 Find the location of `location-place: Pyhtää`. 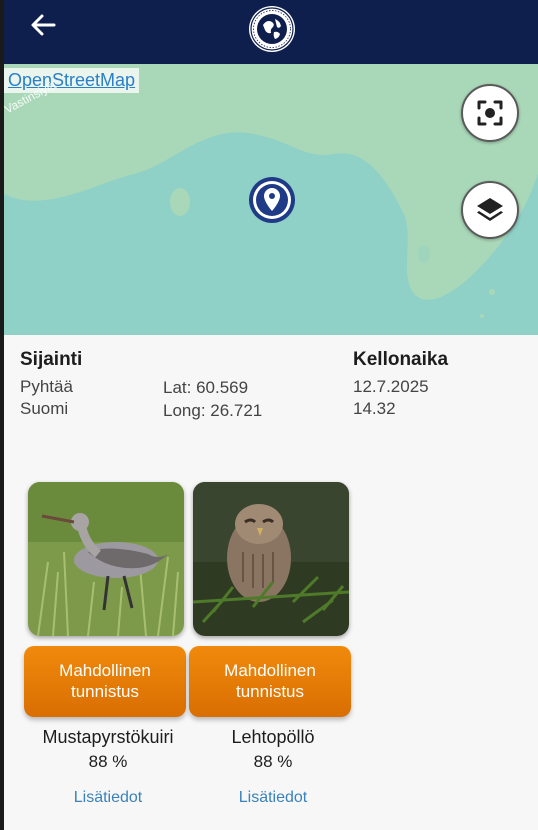

location-place: Pyhtää is located at coordinates (46, 386).